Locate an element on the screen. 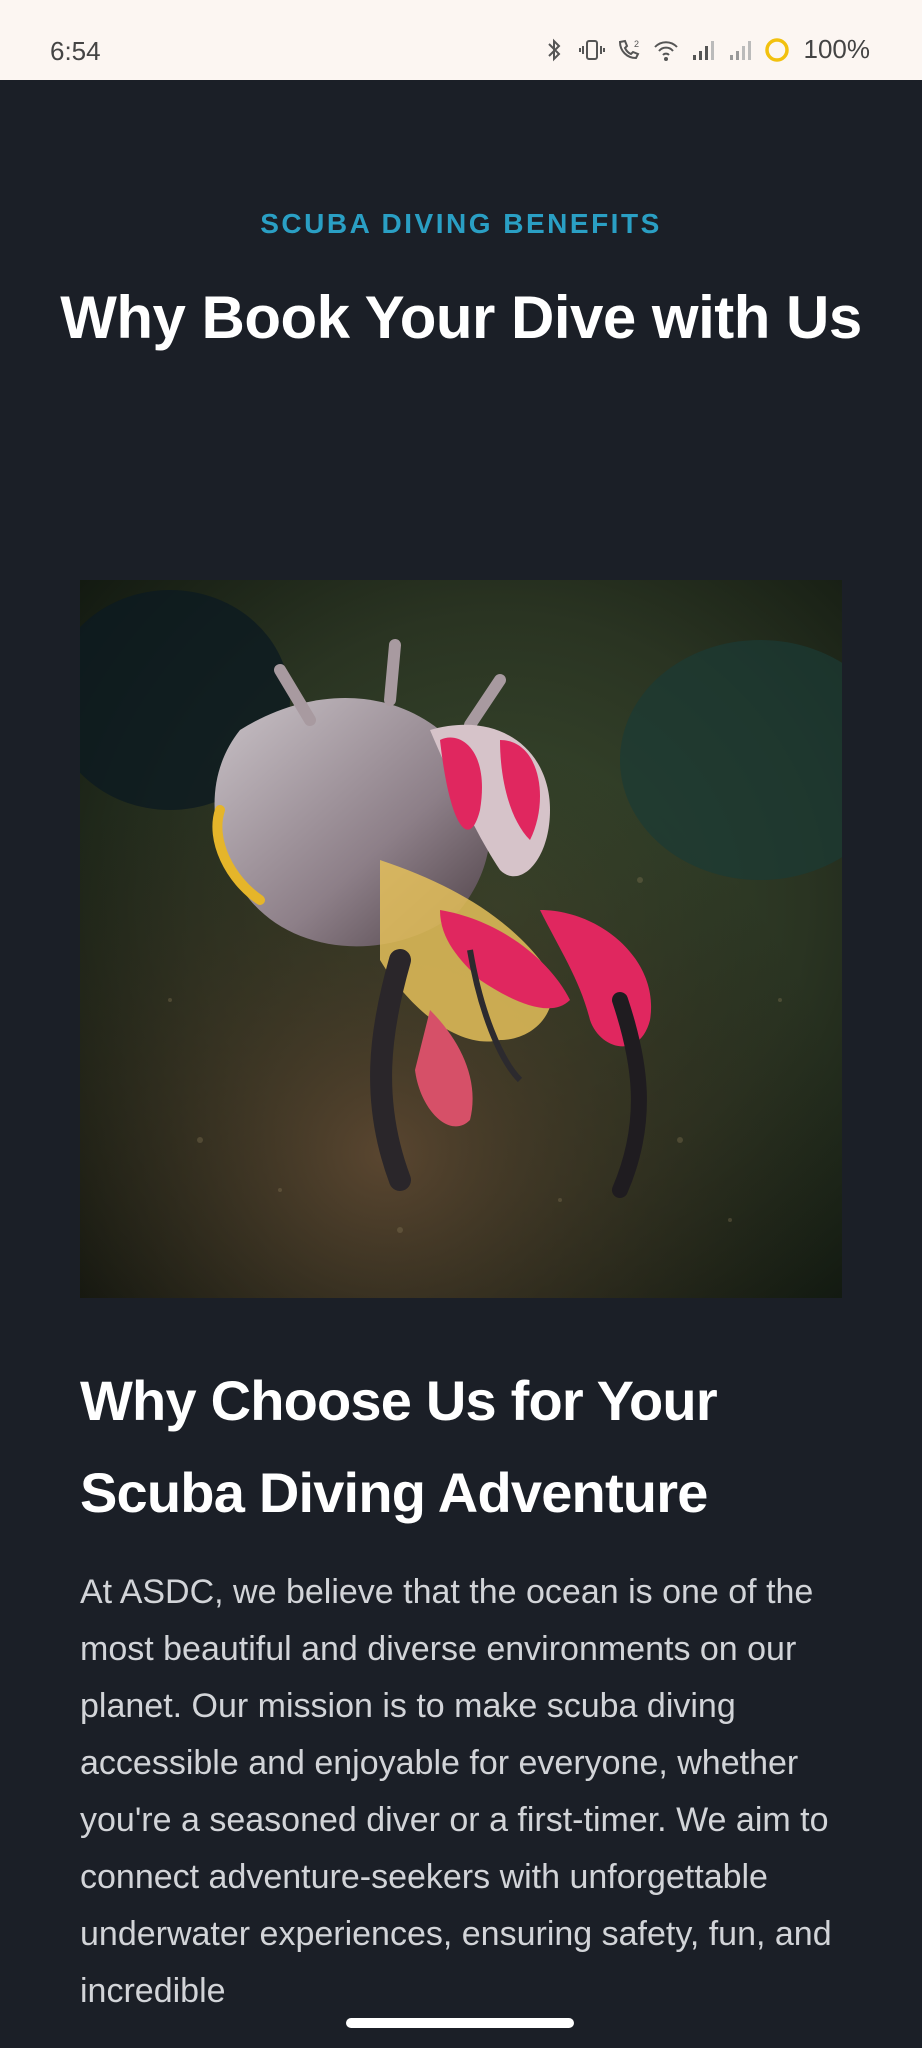  wifi-call-icon: 2 is located at coordinates (629, 50).